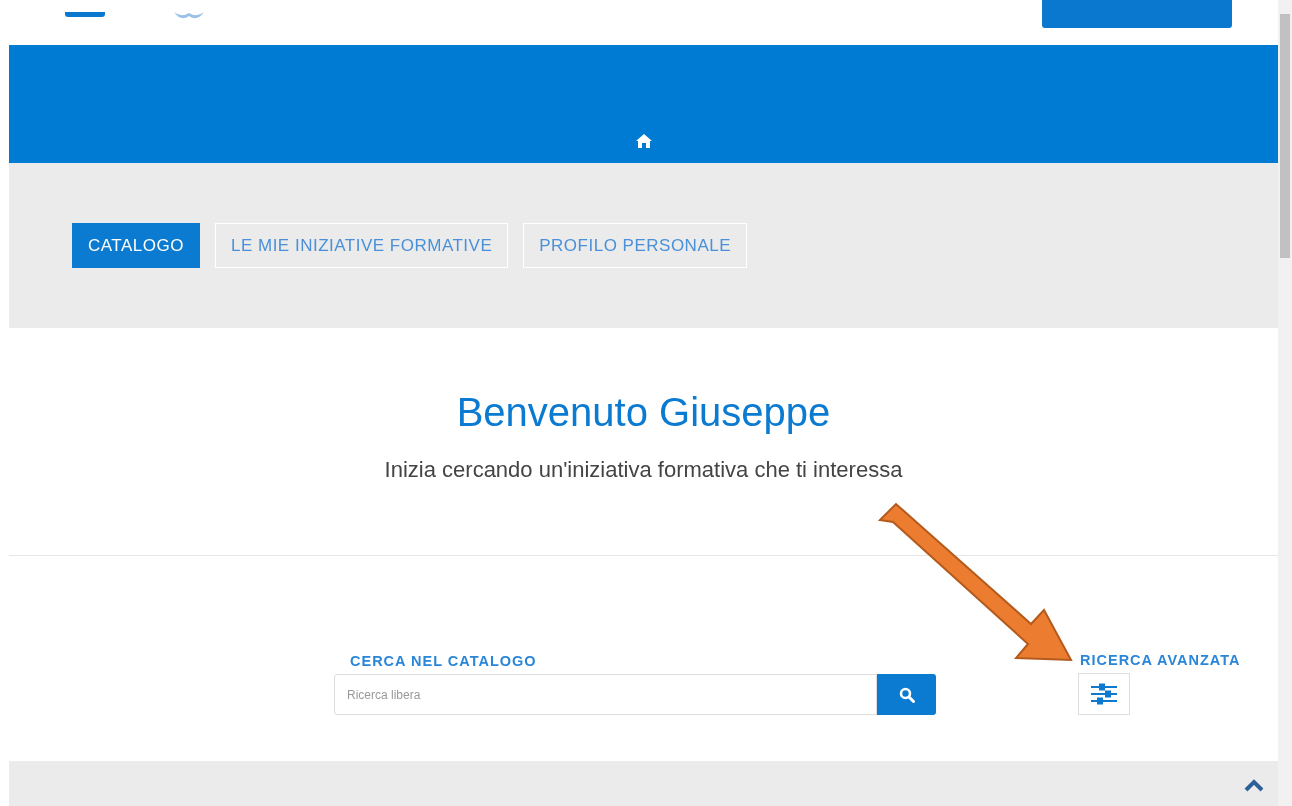 The height and width of the screenshot is (806, 1292). Describe the element at coordinates (635, 245) in the screenshot. I see `nav-tab: PROFILO PERSONALE` at that location.